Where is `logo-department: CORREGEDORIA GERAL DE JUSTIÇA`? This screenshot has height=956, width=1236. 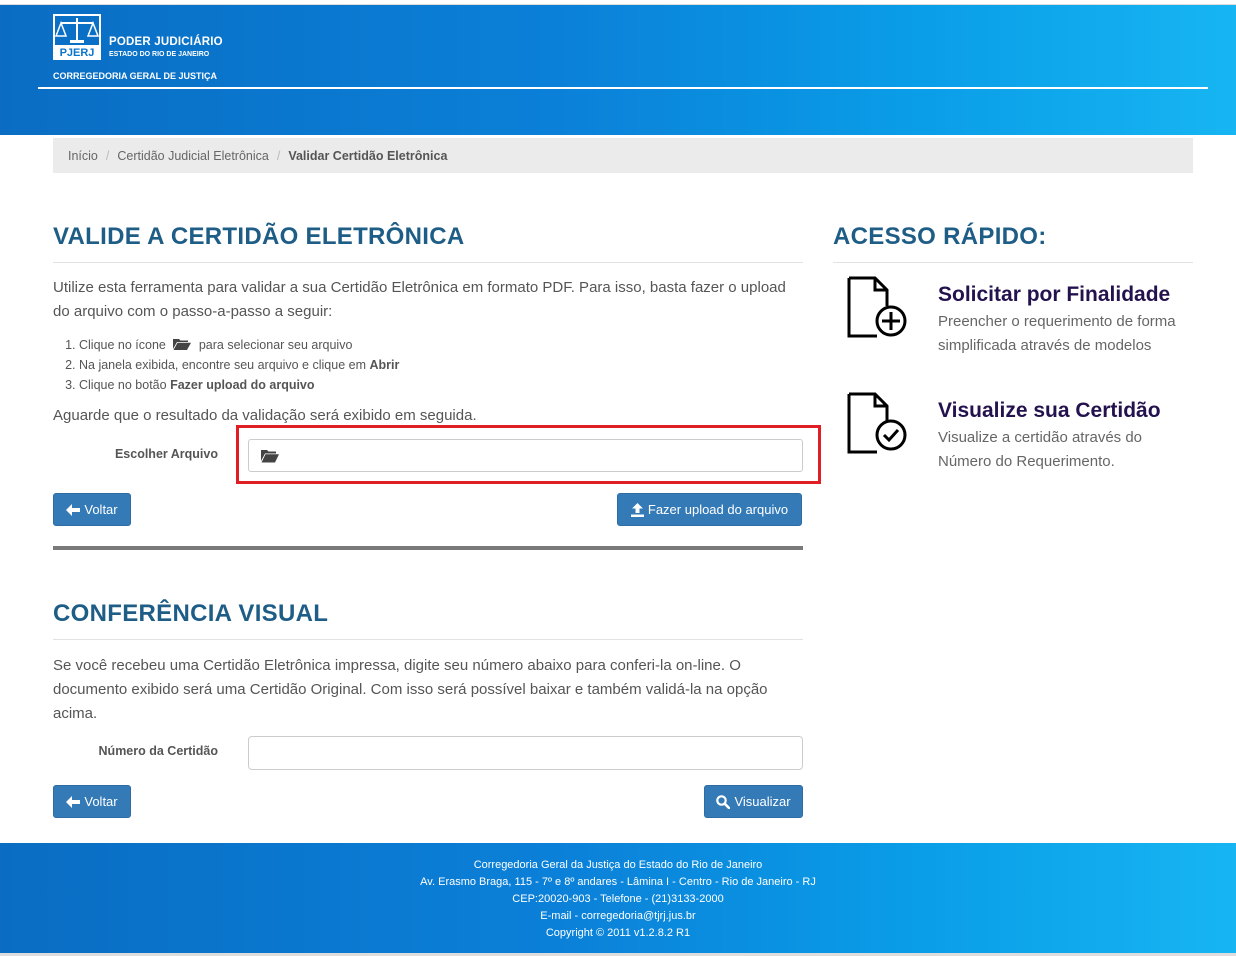 logo-department: CORREGEDORIA GERAL DE JUSTIÇA is located at coordinates (135, 76).